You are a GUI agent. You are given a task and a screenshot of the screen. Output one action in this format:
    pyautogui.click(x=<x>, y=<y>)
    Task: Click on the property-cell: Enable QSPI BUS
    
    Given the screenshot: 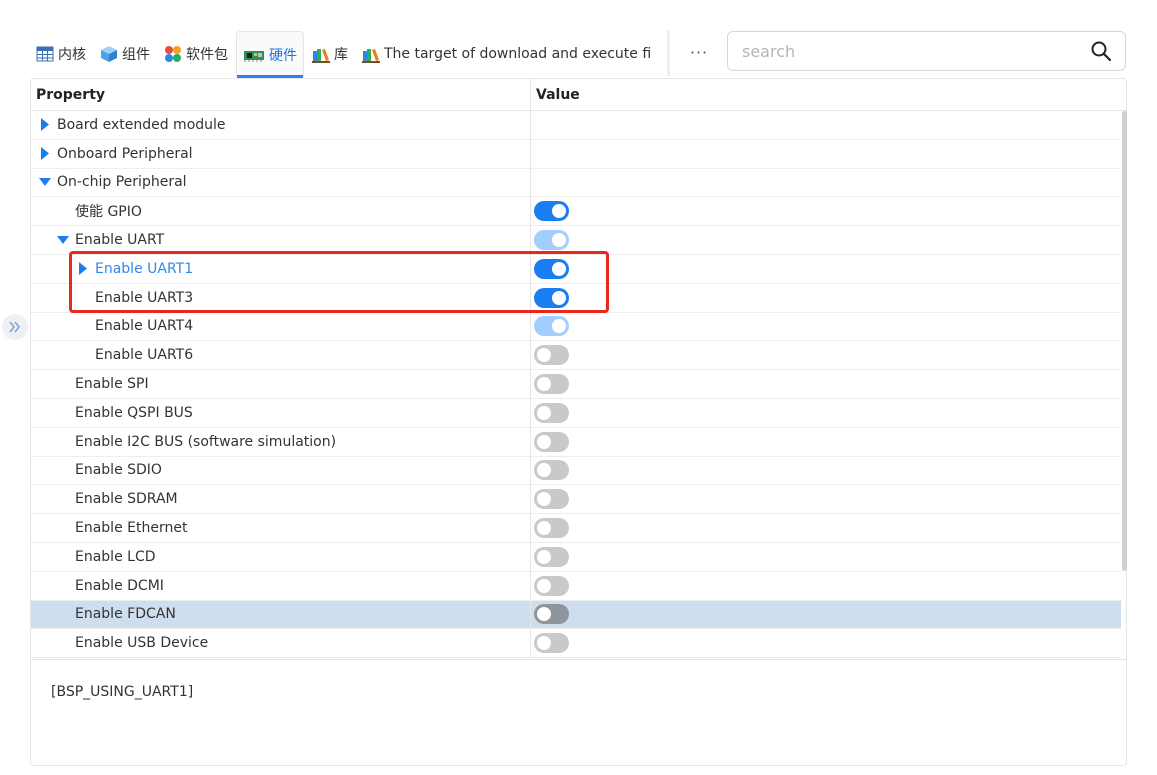 What is the action you would take?
    pyautogui.click(x=281, y=412)
    